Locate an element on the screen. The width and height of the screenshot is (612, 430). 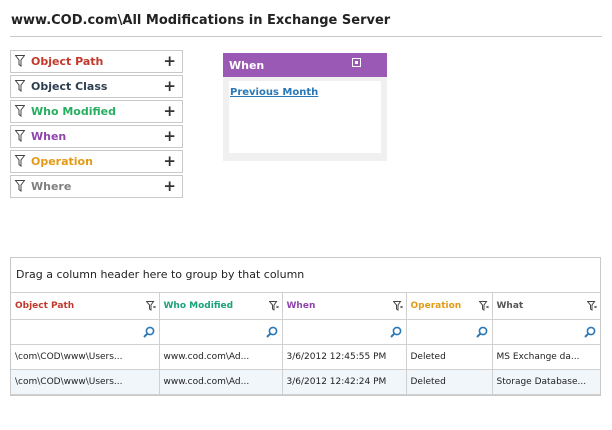
cell-when: 3/6/2012 12:42:24 PM is located at coordinates (344, 382).